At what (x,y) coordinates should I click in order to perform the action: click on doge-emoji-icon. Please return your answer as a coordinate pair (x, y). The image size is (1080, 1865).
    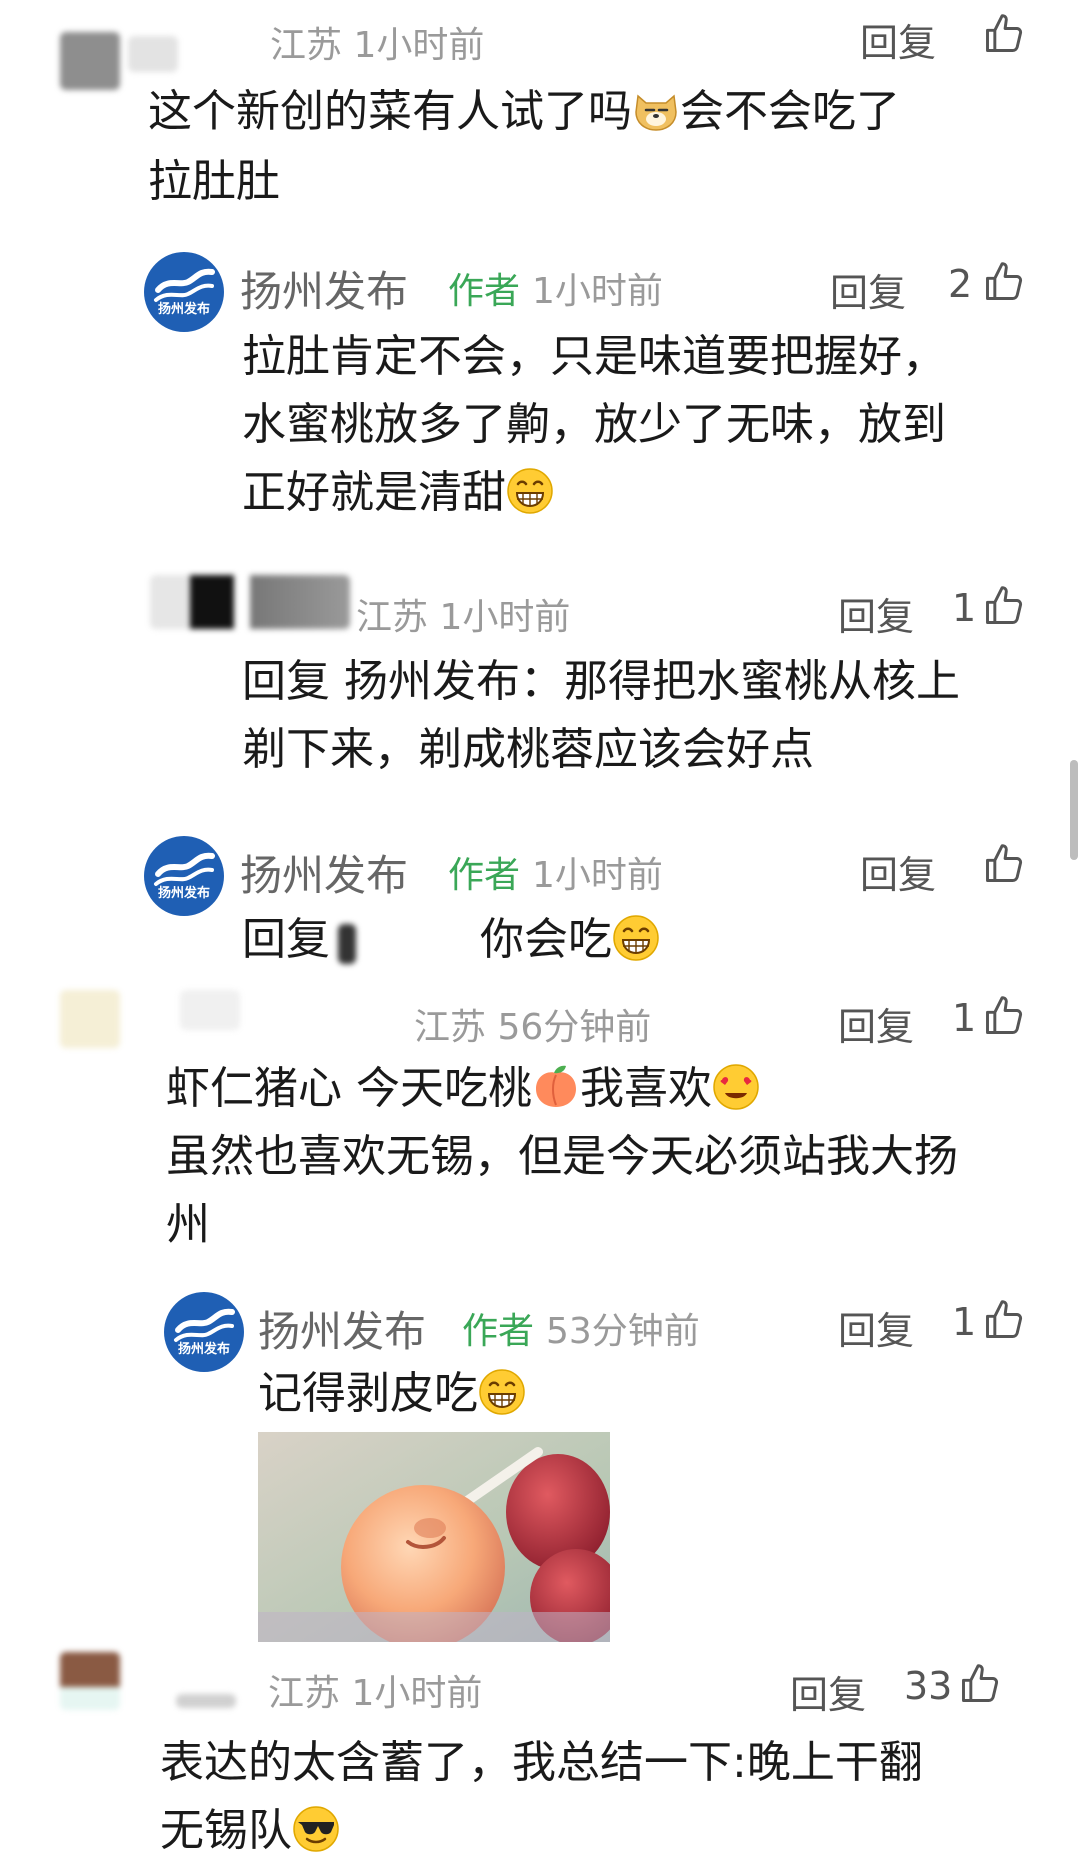
    Looking at the image, I should click on (656, 110).